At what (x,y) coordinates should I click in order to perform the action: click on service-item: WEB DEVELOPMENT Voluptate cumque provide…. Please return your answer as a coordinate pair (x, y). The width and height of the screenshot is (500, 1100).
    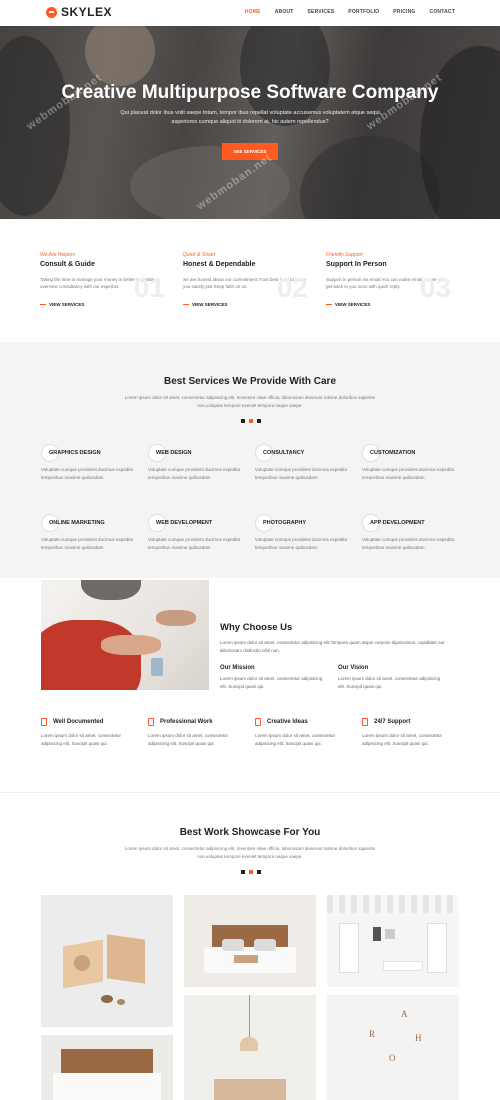
    Looking at the image, I should click on (198, 532).